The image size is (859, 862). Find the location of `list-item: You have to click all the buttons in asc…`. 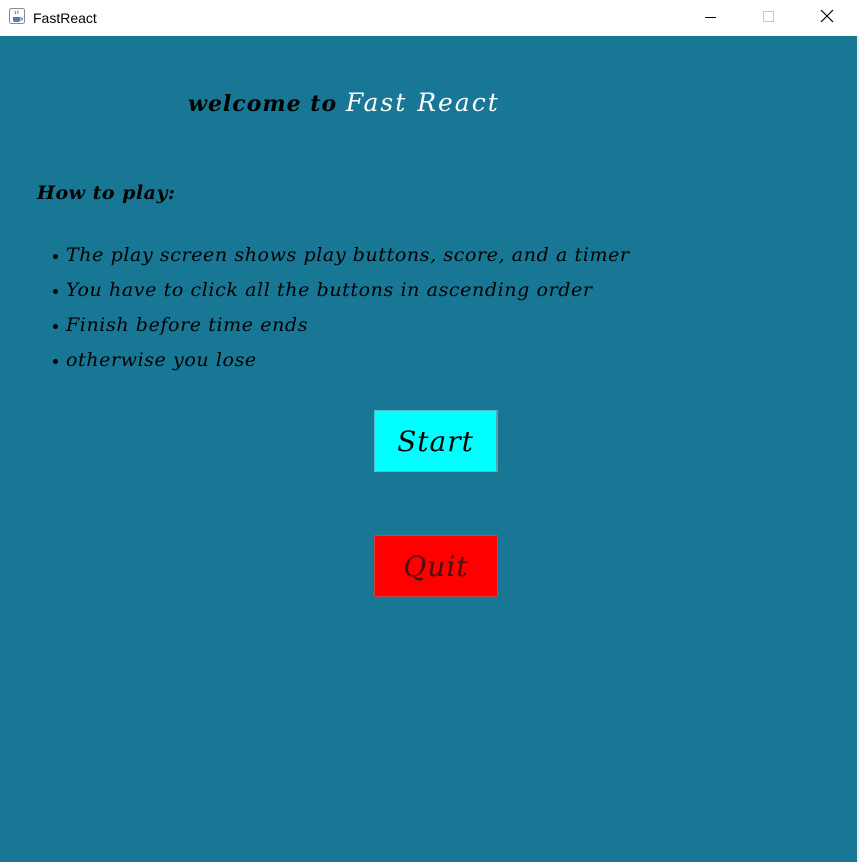

list-item: You have to click all the buttons in asc… is located at coordinates (339, 292).